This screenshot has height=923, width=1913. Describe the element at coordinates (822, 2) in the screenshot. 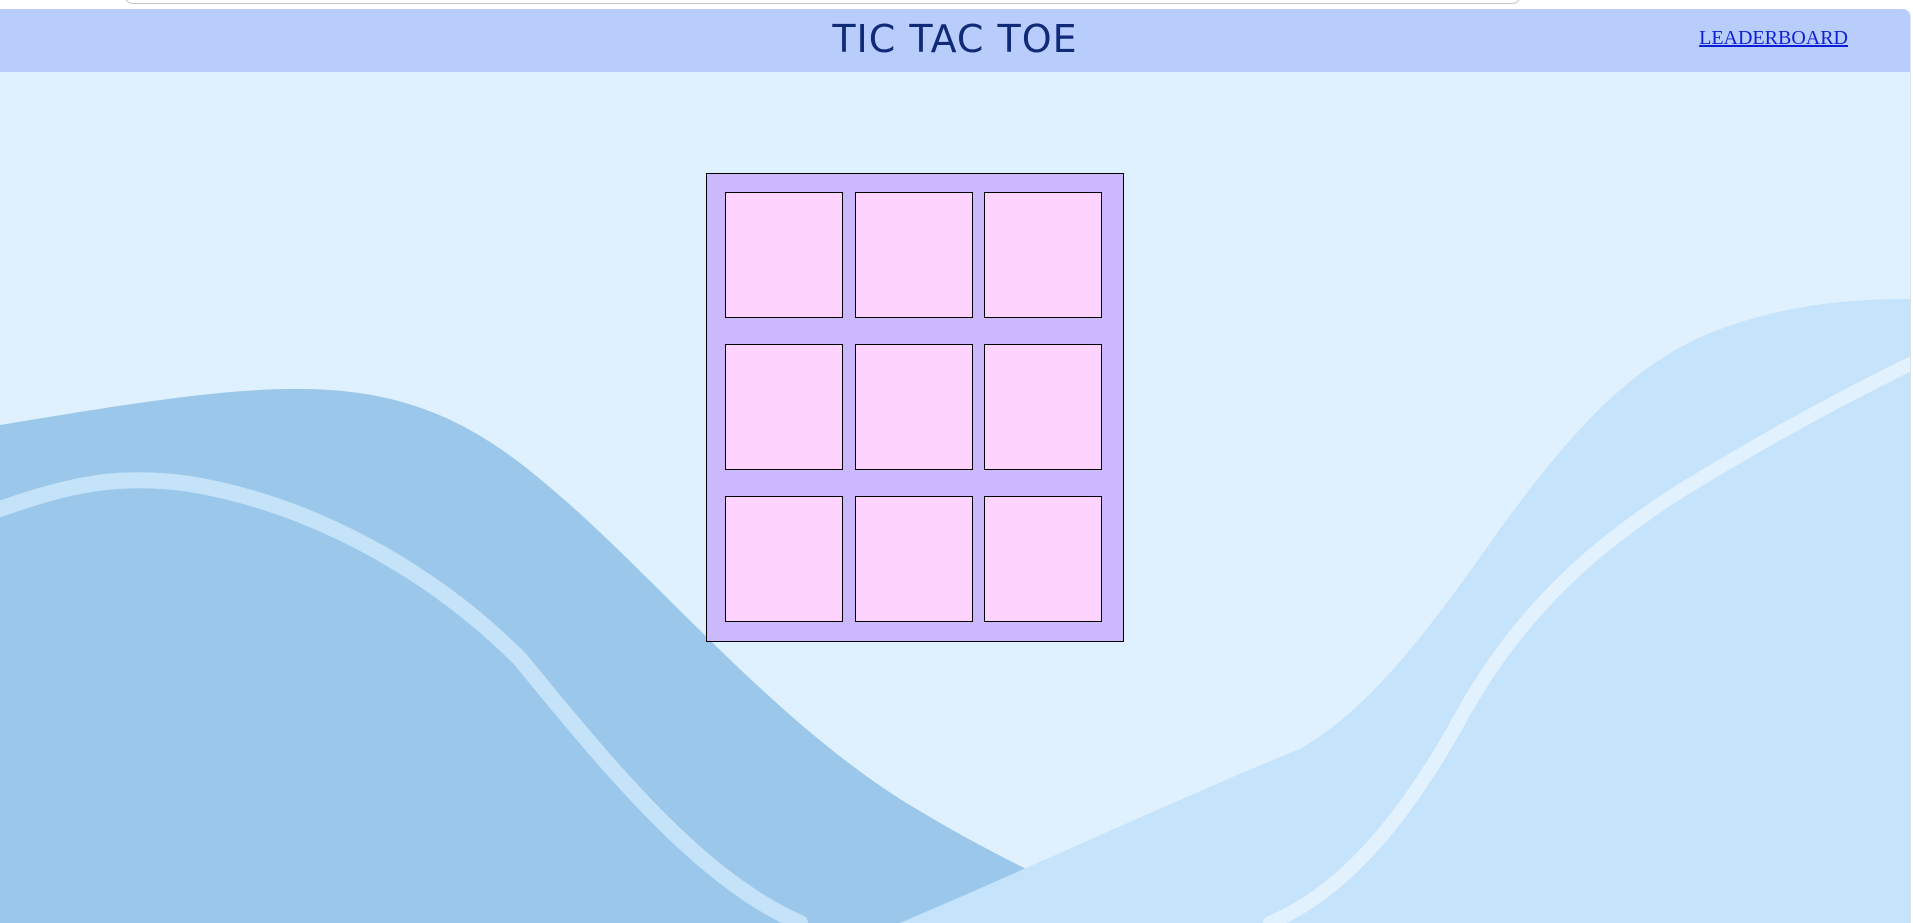

I see `browser-address-bar` at that location.